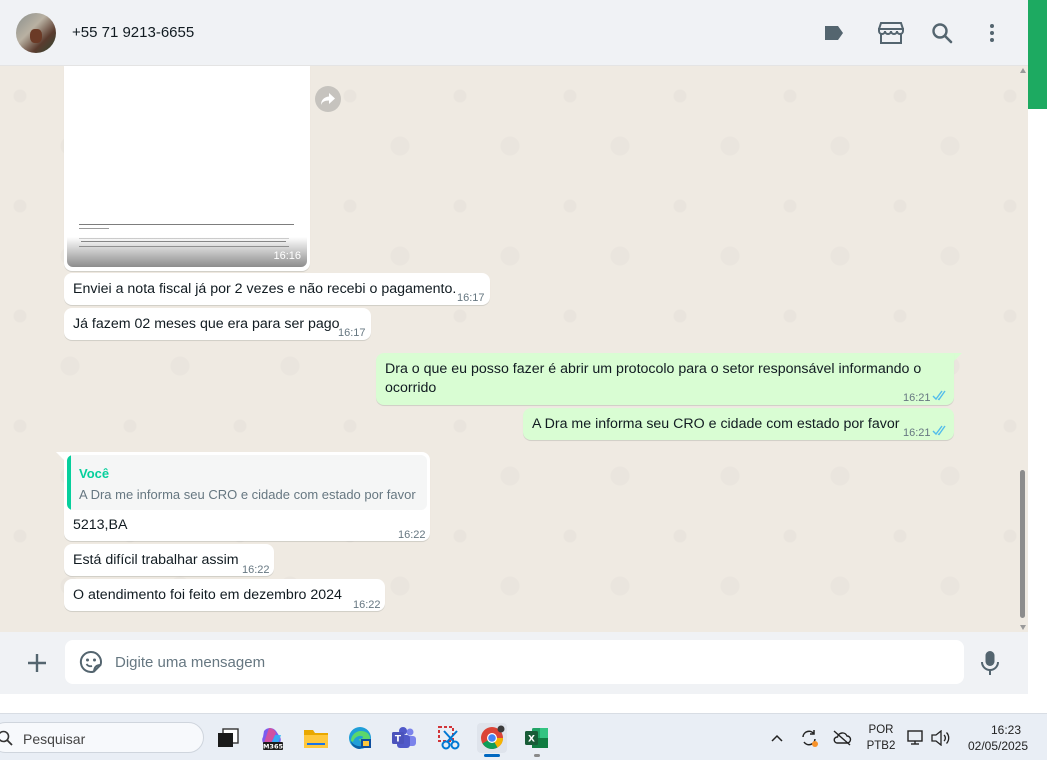 This screenshot has height=760, width=1047. I want to click on clock-time: 16:23, so click(1006, 730).